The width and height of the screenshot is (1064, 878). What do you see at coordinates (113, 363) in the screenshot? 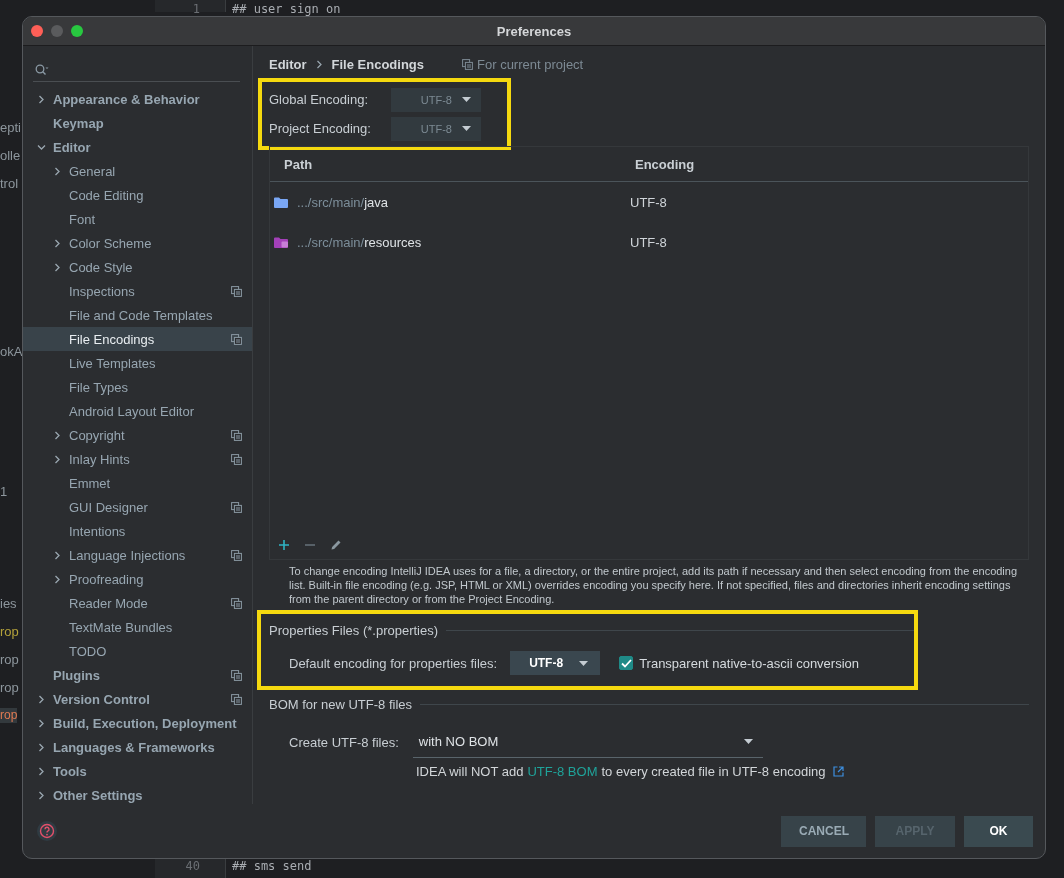
I see `sidebar-item-label: Live Templates` at bounding box center [113, 363].